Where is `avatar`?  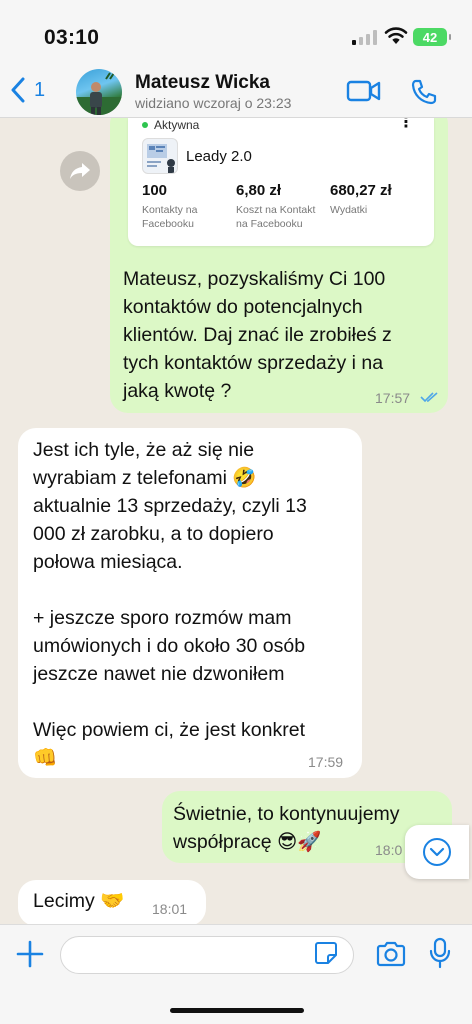
avatar is located at coordinates (99, 92).